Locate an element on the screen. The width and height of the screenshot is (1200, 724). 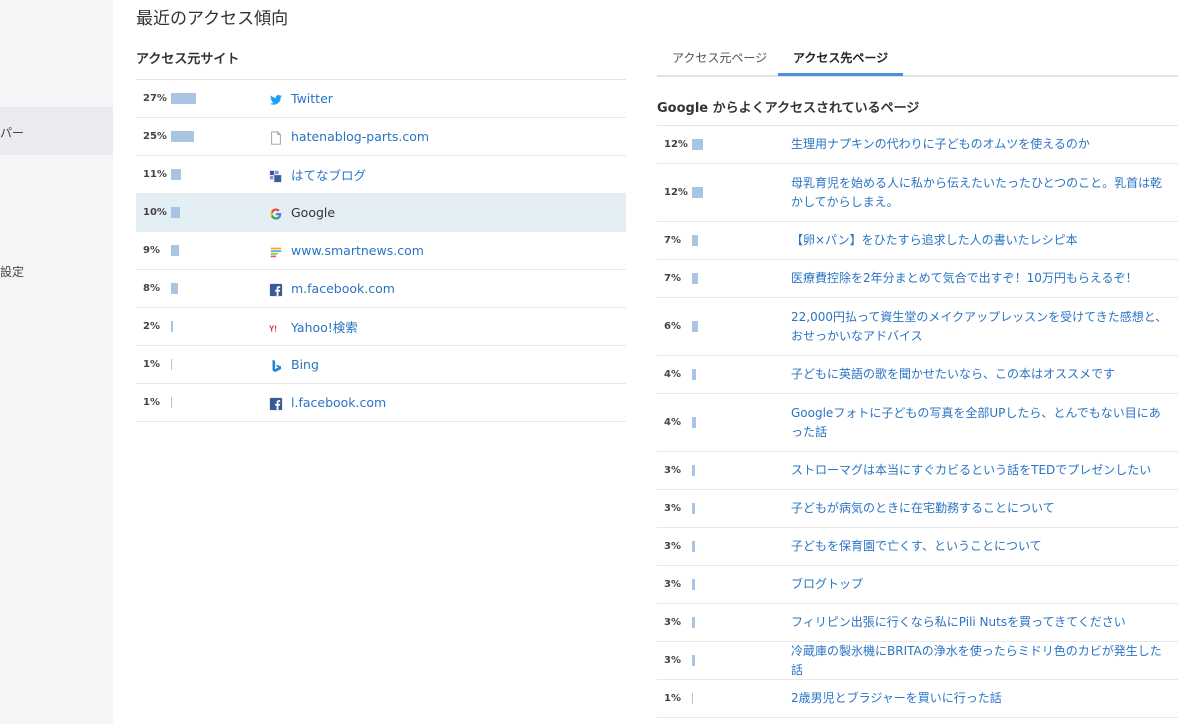
source-row: 27% Twitter is located at coordinates (381, 99).